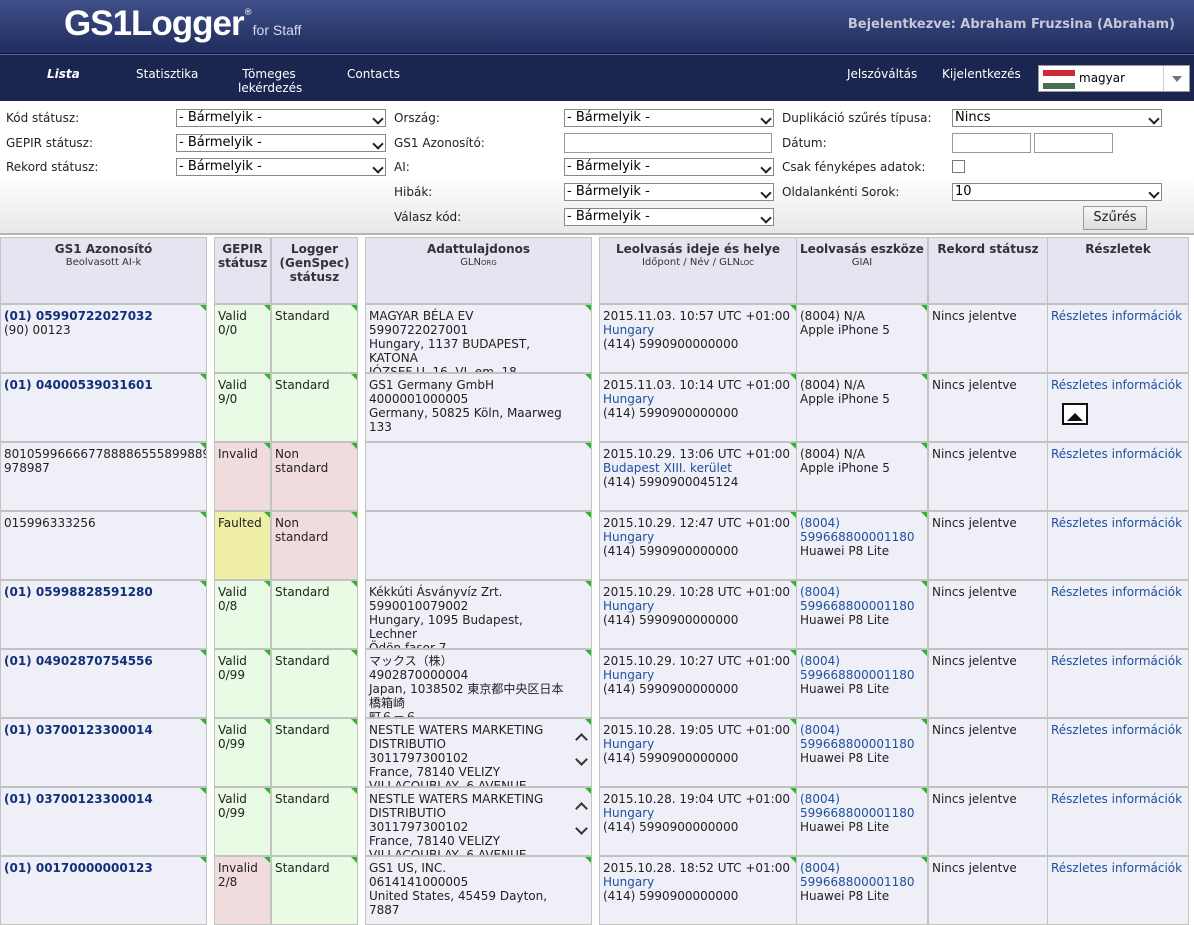 The width and height of the screenshot is (1194, 925). I want to click on duplikacio-select: Nincs, so click(1057, 118).